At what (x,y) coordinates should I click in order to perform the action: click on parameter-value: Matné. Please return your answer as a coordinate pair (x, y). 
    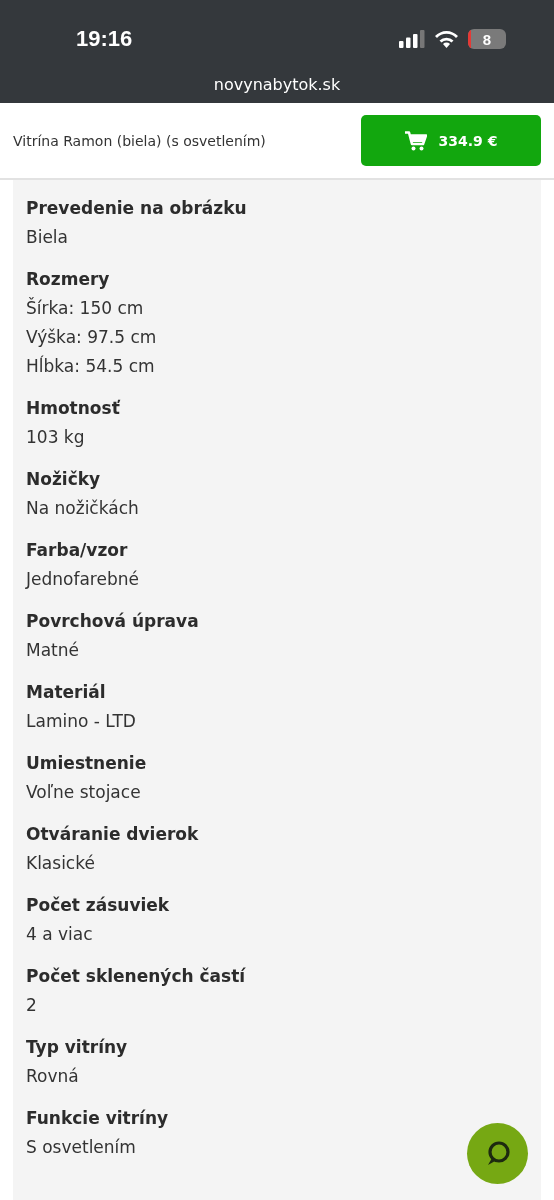
    Looking at the image, I should click on (52, 650).